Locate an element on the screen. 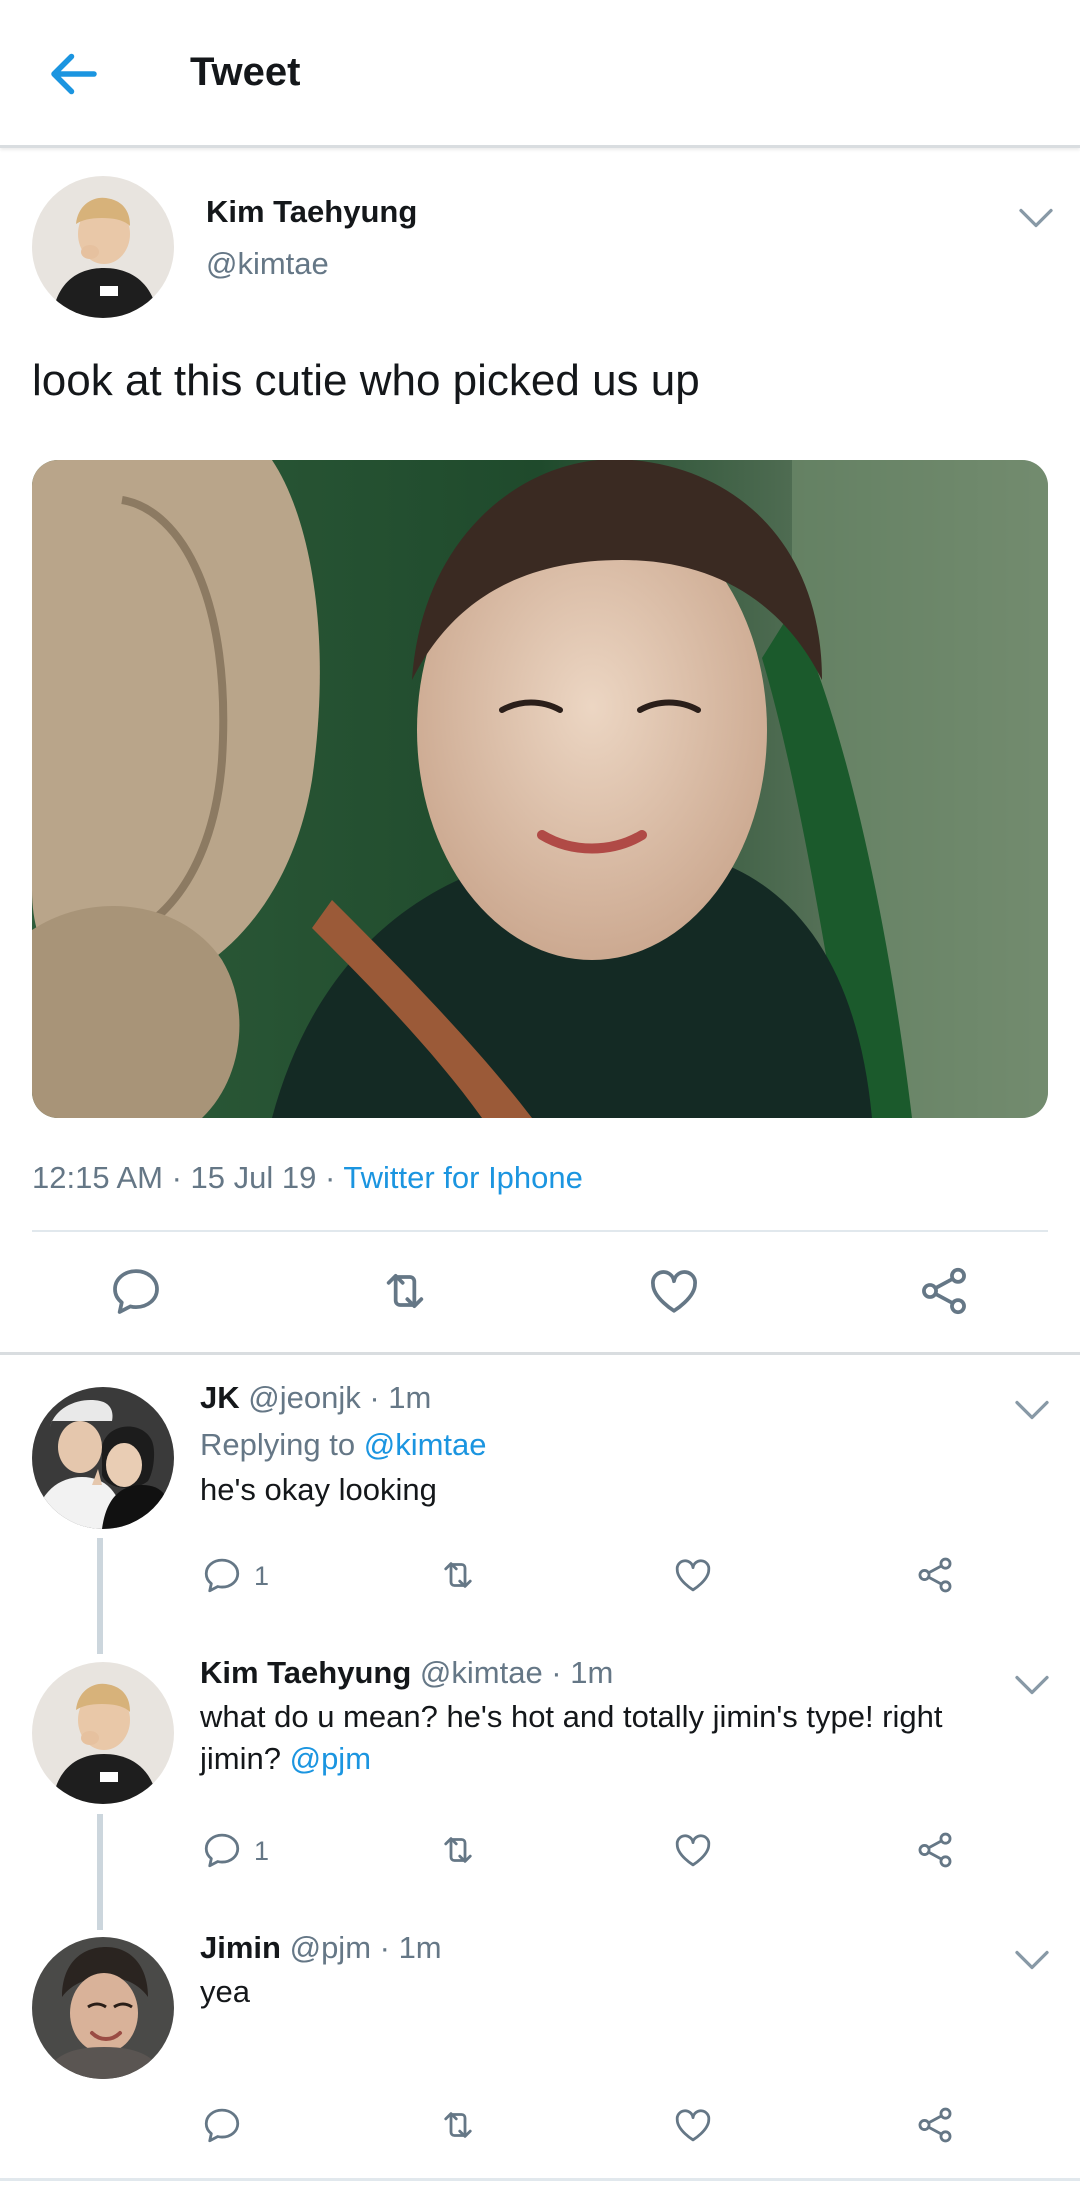 This screenshot has width=1080, height=2185. author-avatar is located at coordinates (103, 247).